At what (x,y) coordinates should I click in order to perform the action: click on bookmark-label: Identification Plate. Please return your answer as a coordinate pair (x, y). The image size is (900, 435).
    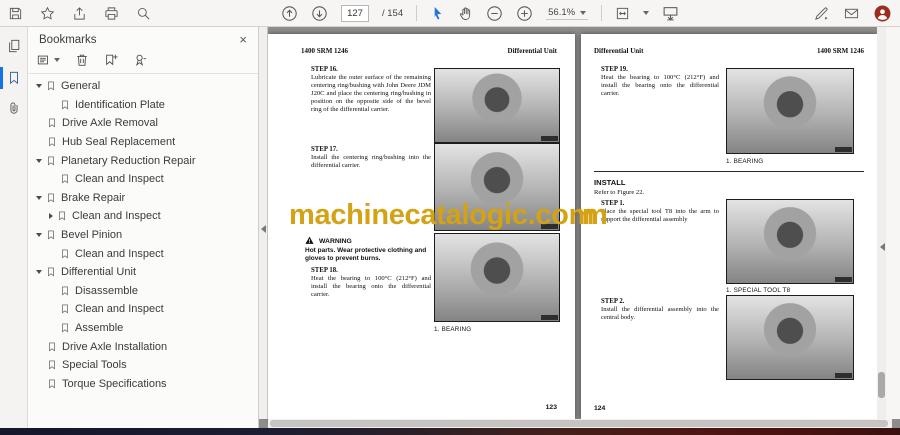
    Looking at the image, I should click on (120, 104).